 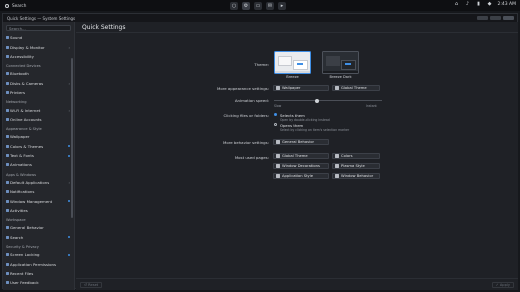 What do you see at coordinates (245, 142) in the screenshot?
I see `more-behavior-label: More behavior settings:` at bounding box center [245, 142].